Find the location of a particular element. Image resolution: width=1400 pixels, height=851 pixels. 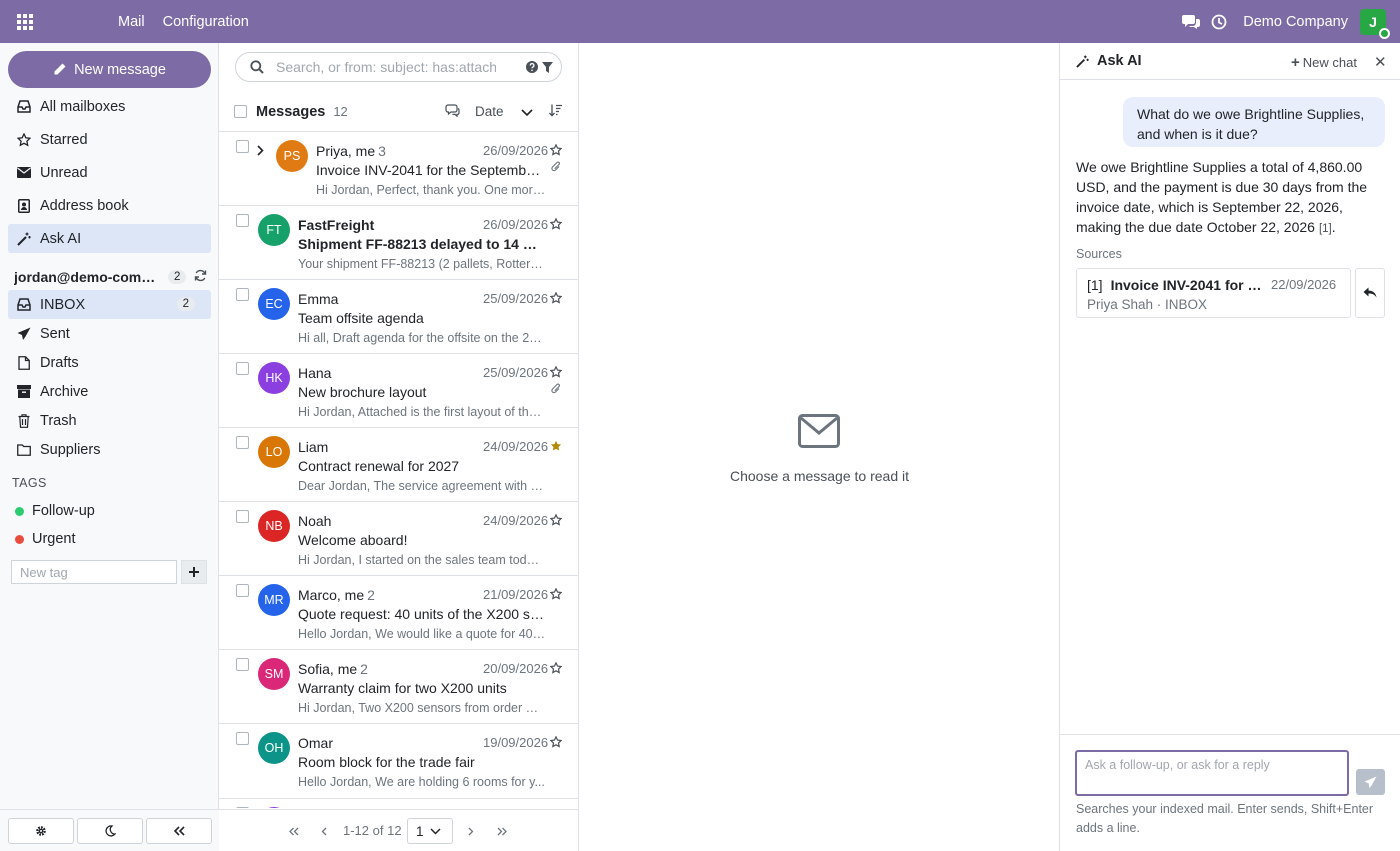

star-filled-icon is located at coordinates (556, 447).